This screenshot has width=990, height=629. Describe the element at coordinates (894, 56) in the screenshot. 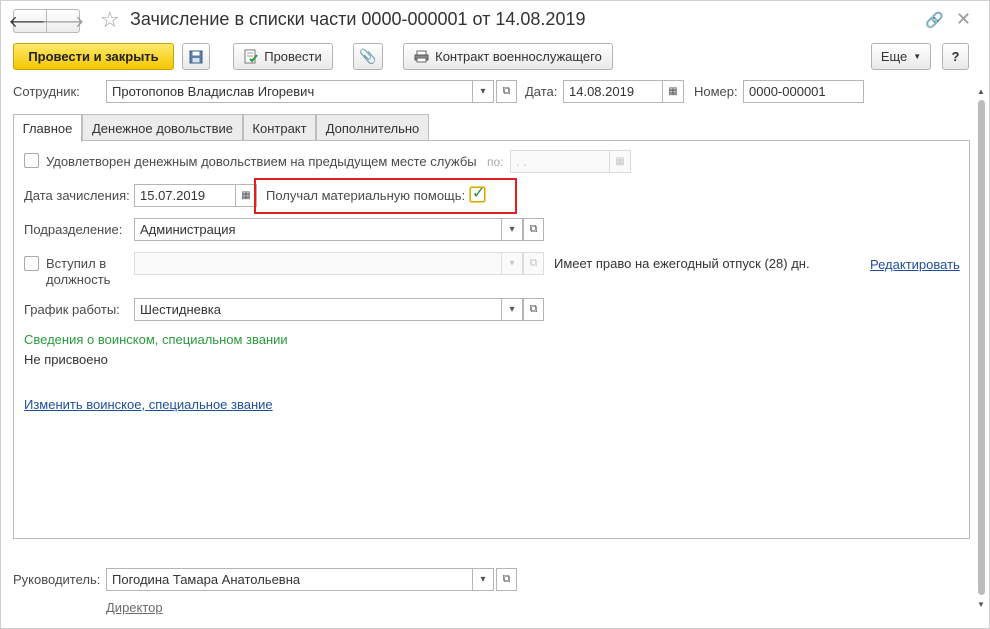

I see `more-label: Еще` at that location.